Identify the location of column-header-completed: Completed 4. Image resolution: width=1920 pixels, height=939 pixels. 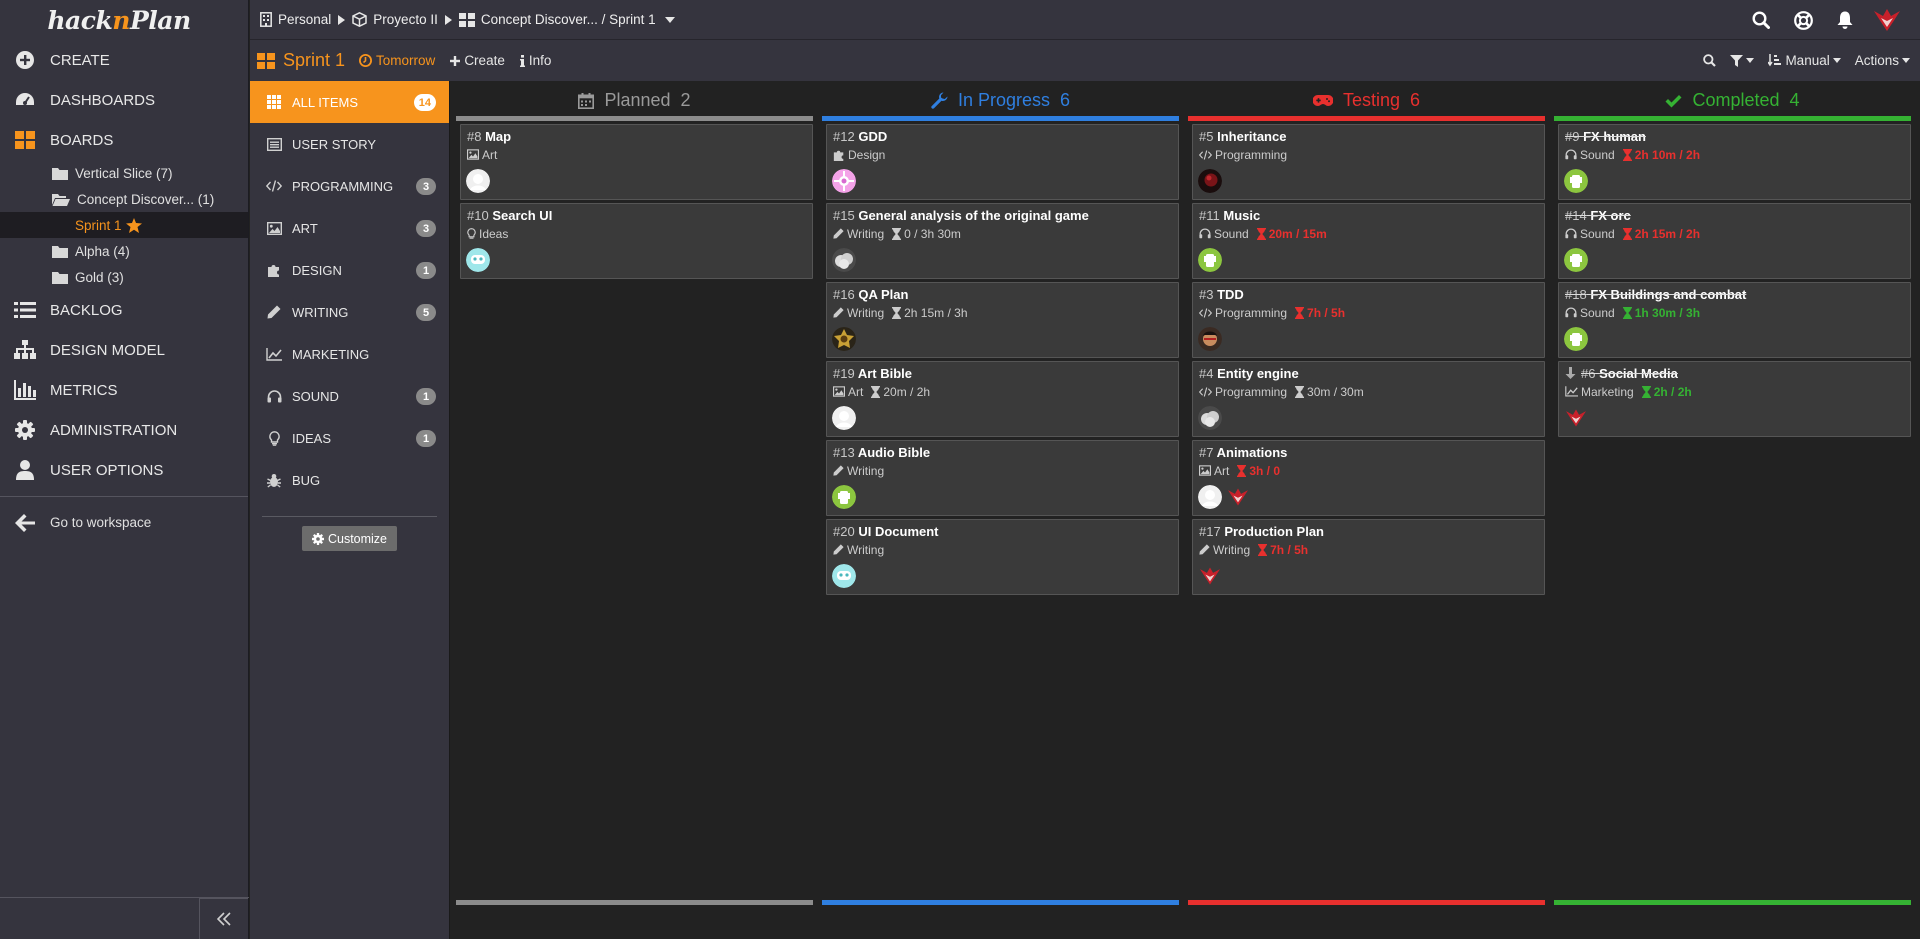
(1732, 98).